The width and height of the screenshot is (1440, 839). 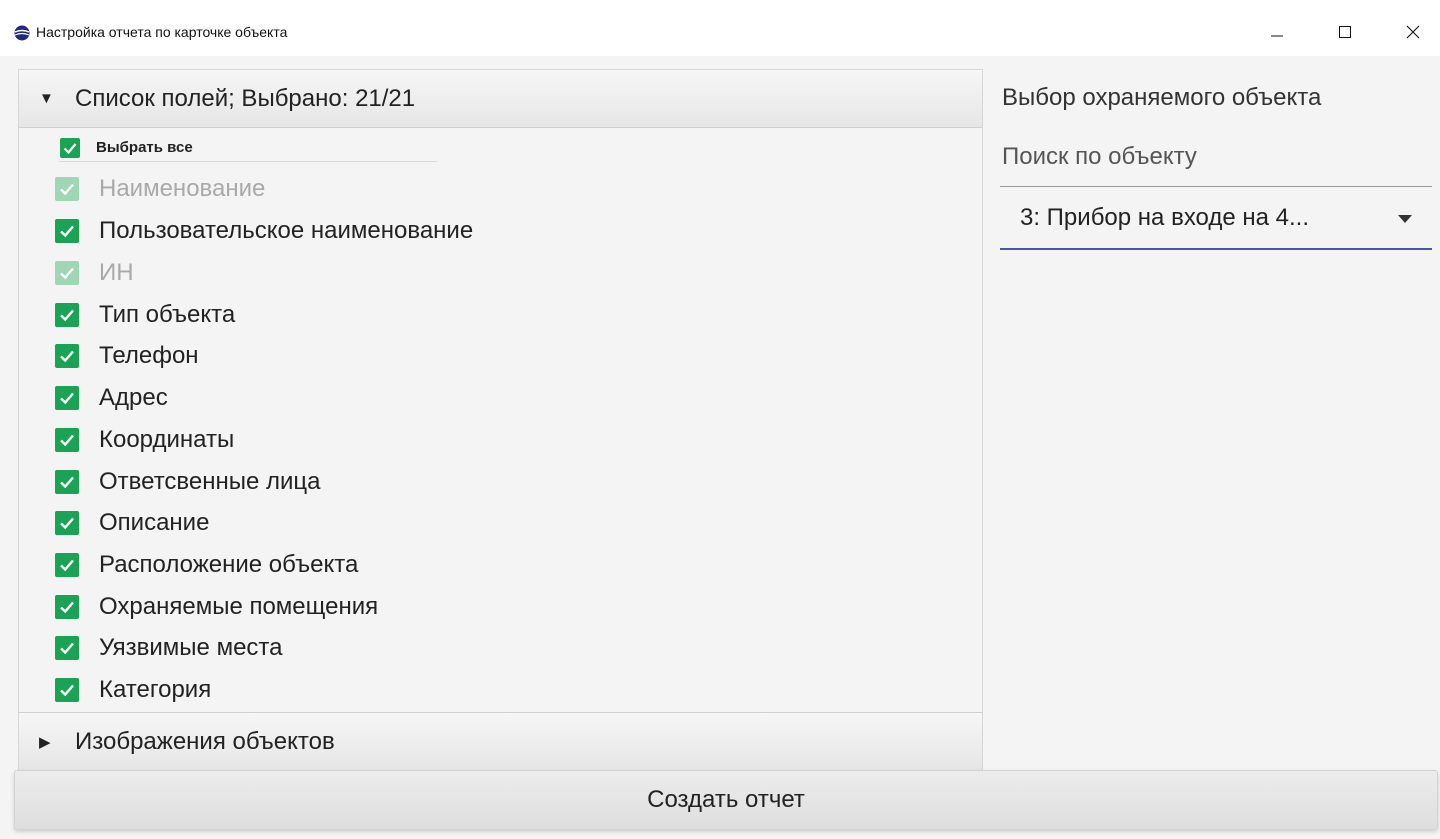 I want to click on field-item-coordinates: Координаты, so click(x=144, y=440).